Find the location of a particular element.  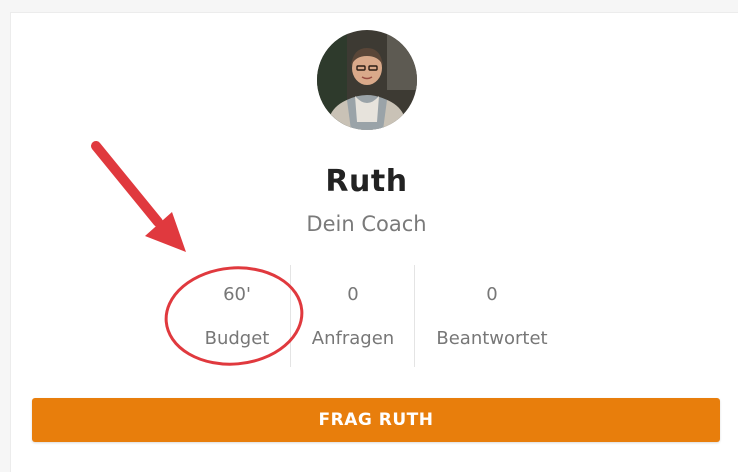

coach-name: Ruth is located at coordinates (366, 181).